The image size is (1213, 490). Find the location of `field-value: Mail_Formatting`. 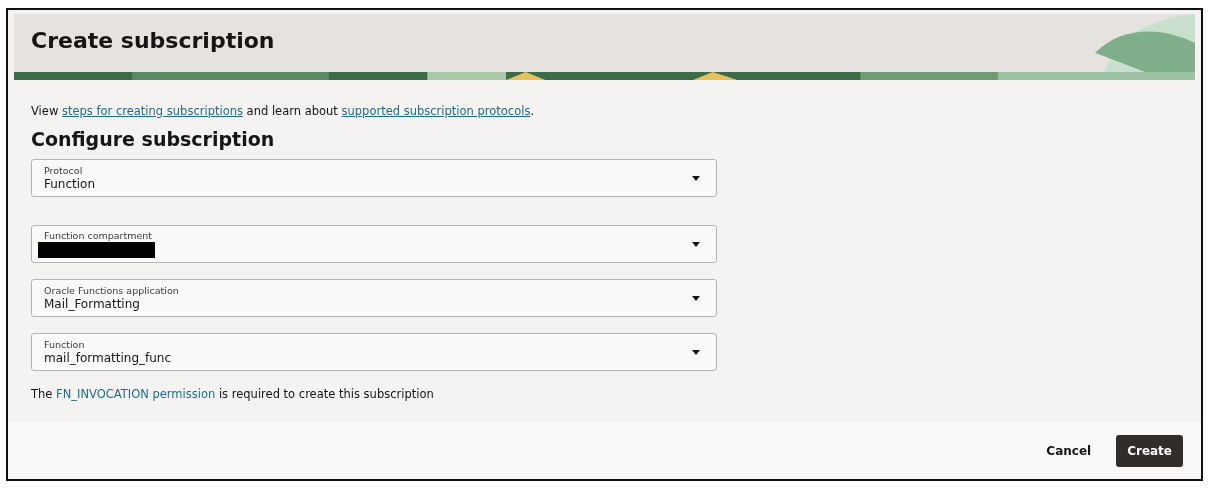

field-value: Mail_Formatting is located at coordinates (92, 304).